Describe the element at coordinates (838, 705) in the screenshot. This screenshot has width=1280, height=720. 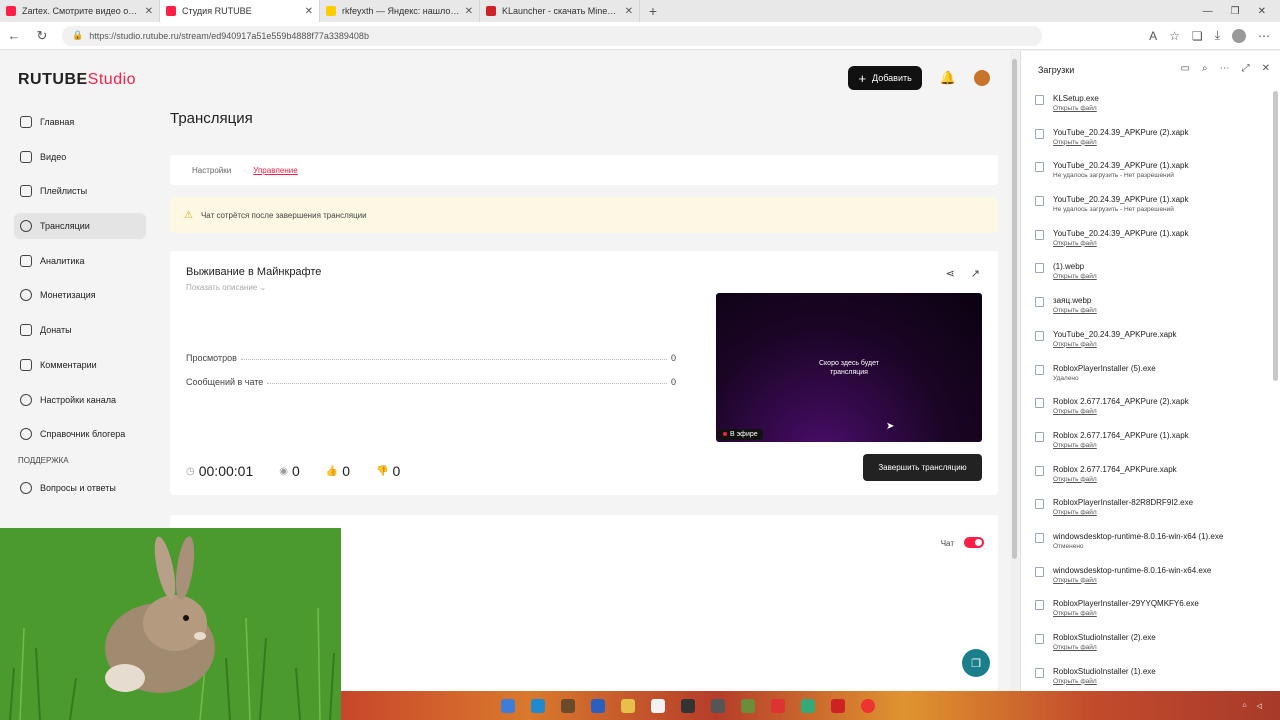
I see `klauncher-icon` at that location.